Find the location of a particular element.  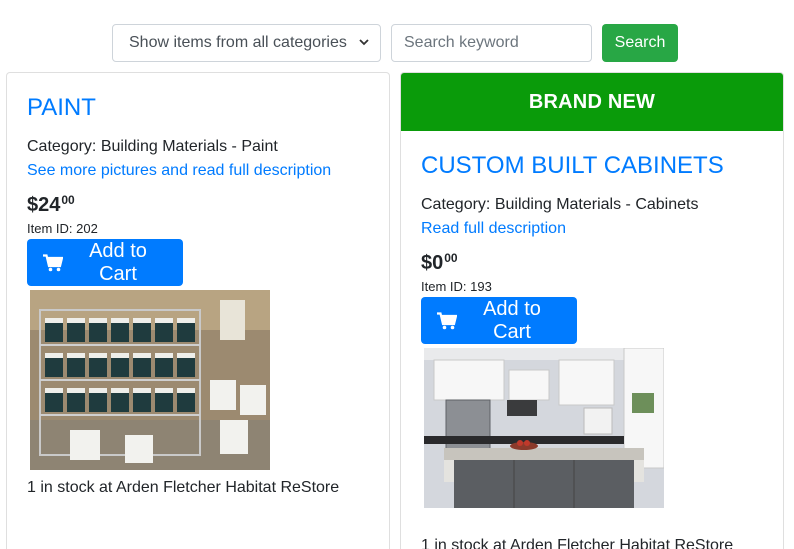

item-id: Item ID: 202 is located at coordinates (62, 228).